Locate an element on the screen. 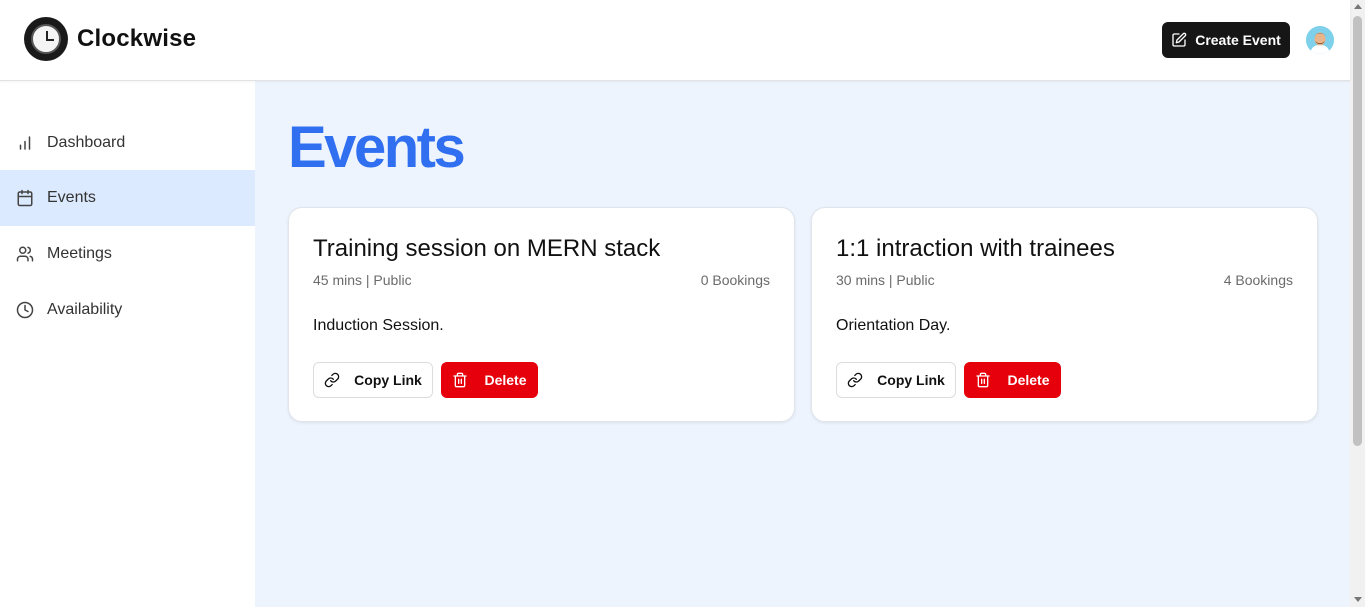  calendar-icon is located at coordinates (25, 198).